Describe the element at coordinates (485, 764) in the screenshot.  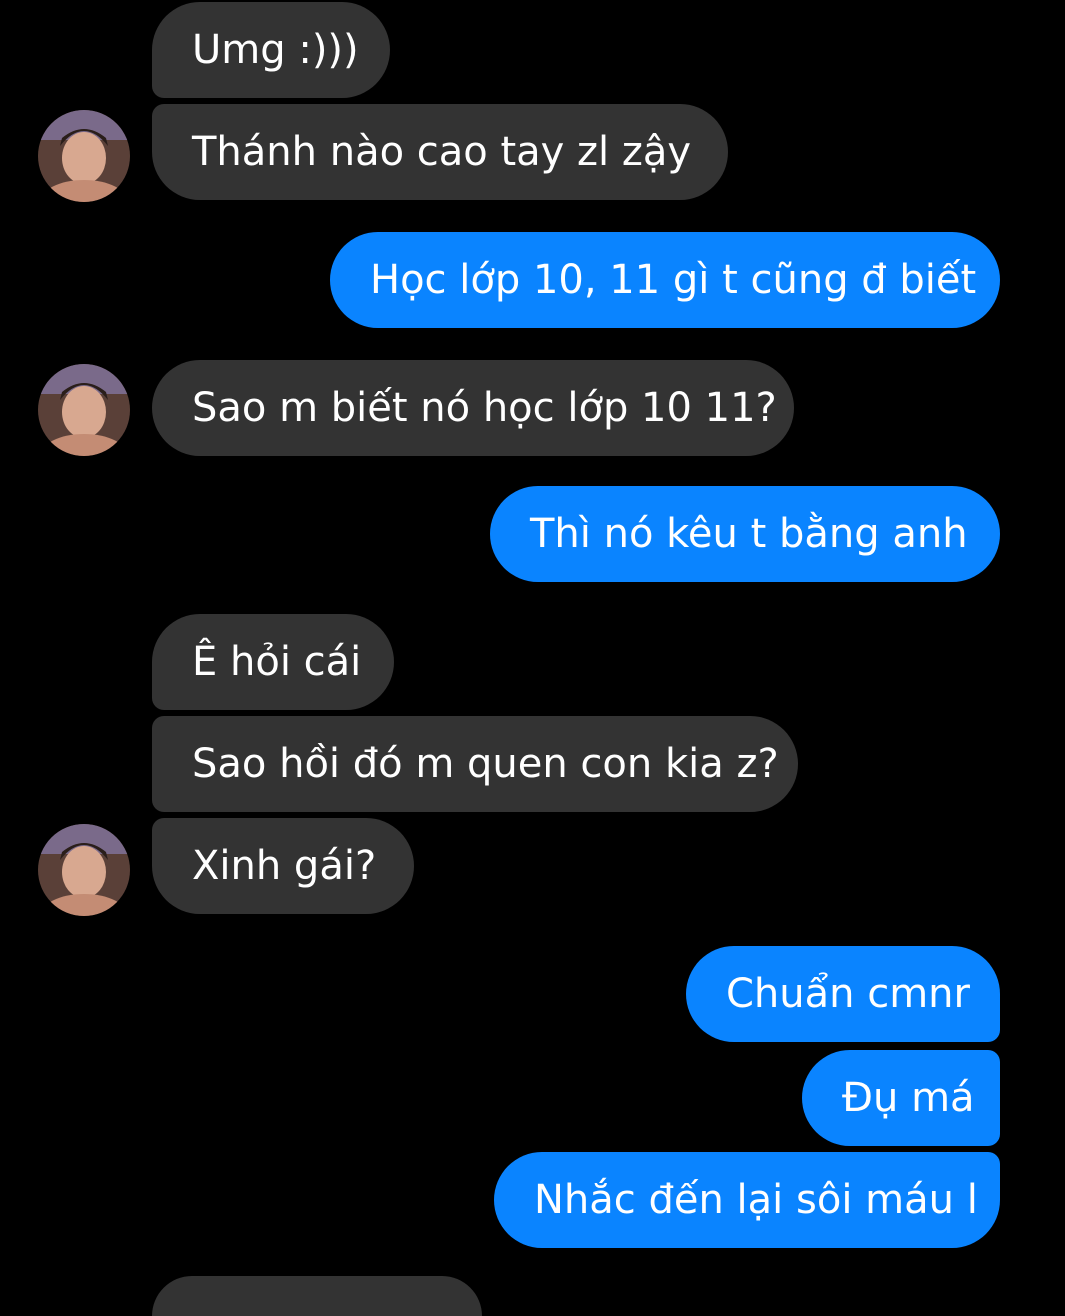
I see `message-text: Sao hồi đó m quen con kia z?` at that location.